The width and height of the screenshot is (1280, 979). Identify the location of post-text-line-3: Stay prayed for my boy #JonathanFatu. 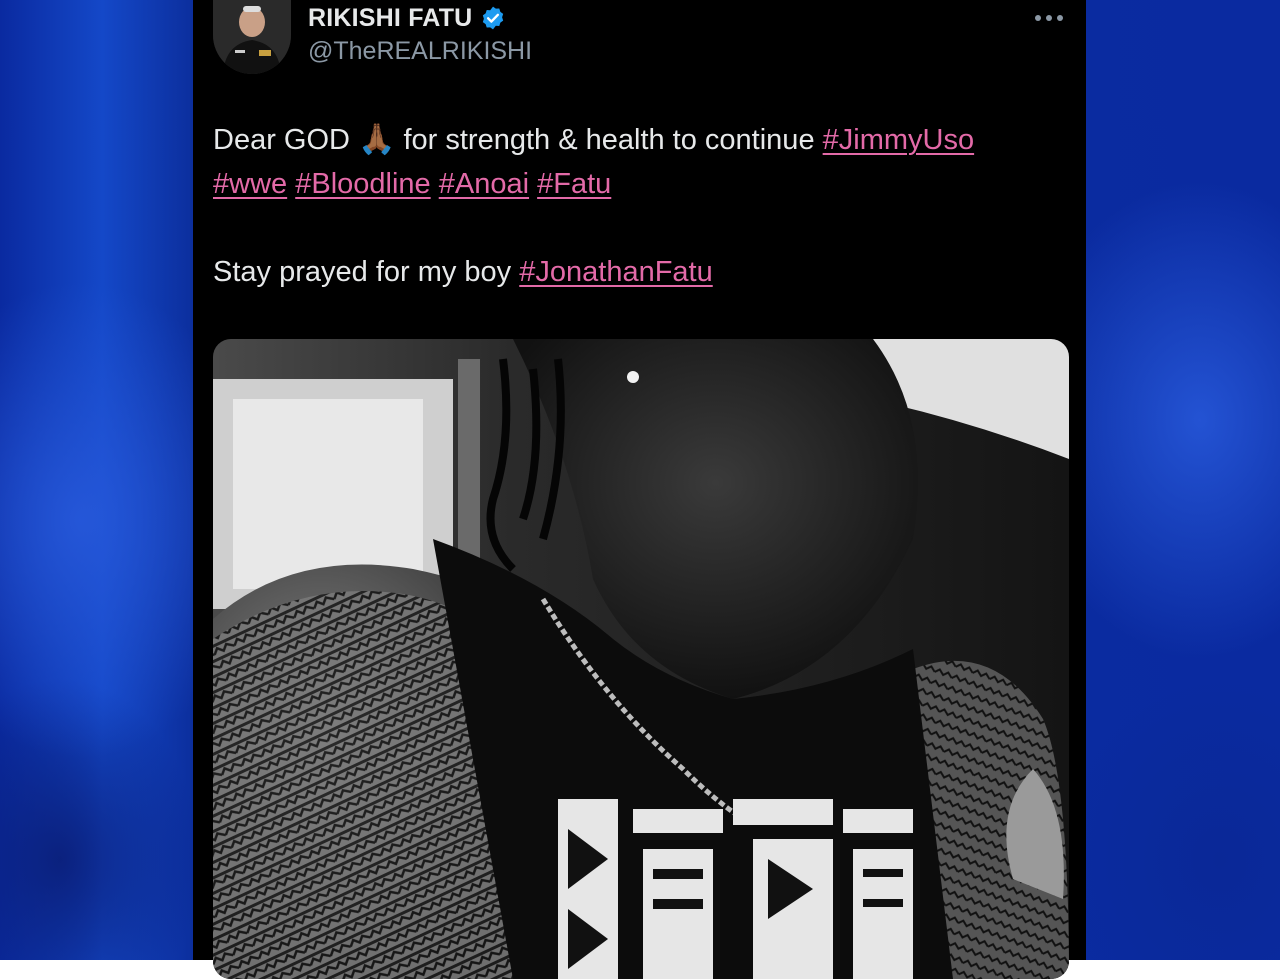
(643, 272).